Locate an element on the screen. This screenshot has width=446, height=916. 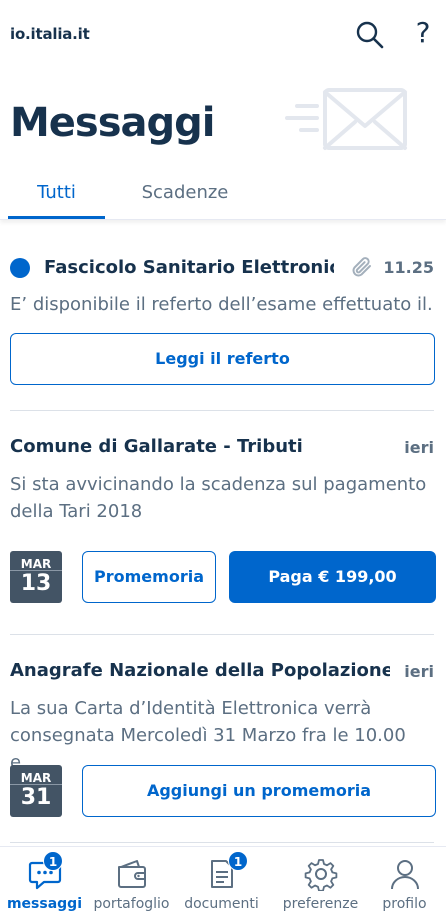
unread-dot-icon is located at coordinates (20, 268).